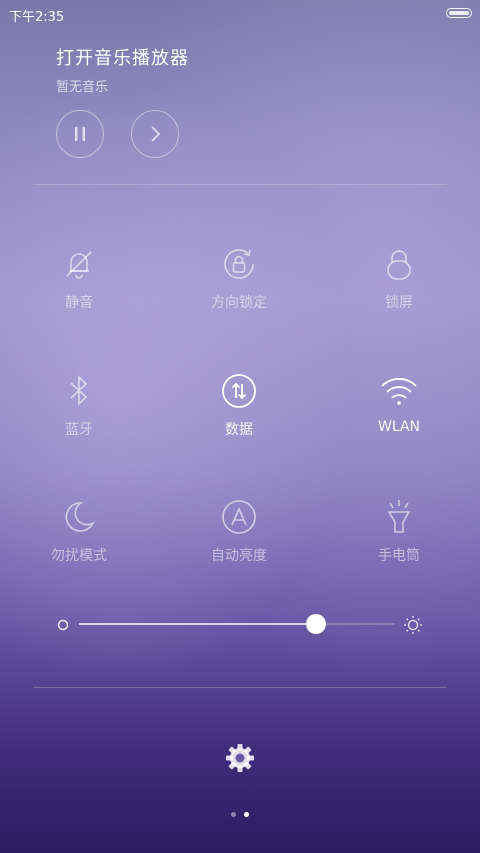 Image resolution: width=480 pixels, height=853 pixels. What do you see at coordinates (399, 542) in the screenshot?
I see `tile-flashlight: 手电筒` at bounding box center [399, 542].